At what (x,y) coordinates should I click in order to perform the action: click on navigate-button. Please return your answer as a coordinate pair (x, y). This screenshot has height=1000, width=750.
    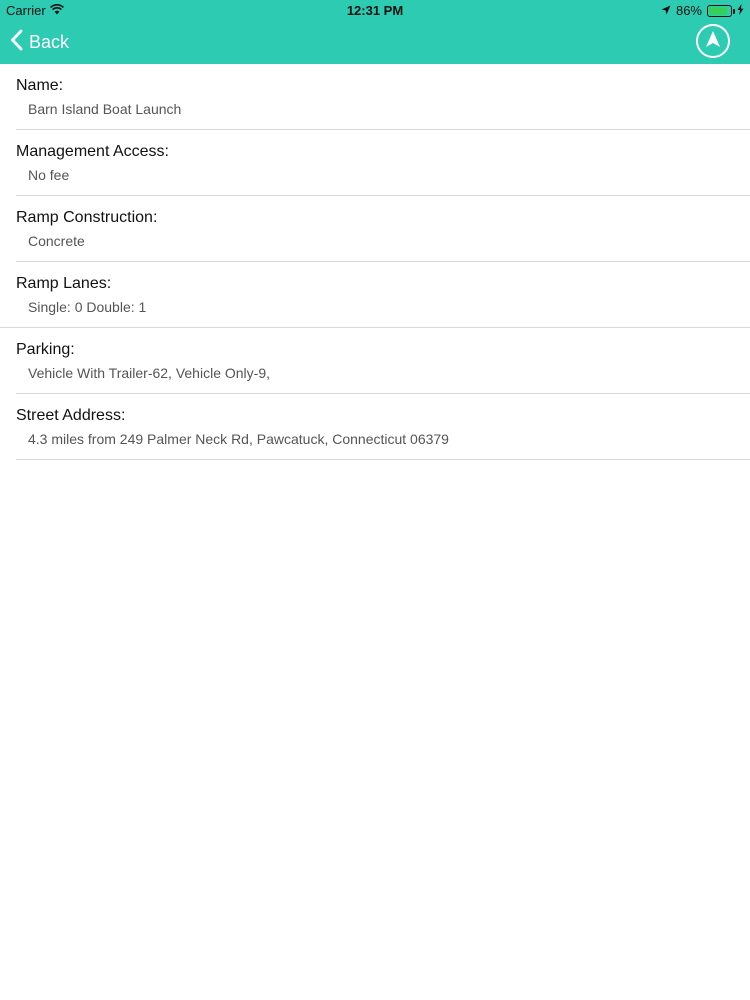
    Looking at the image, I should click on (713, 41).